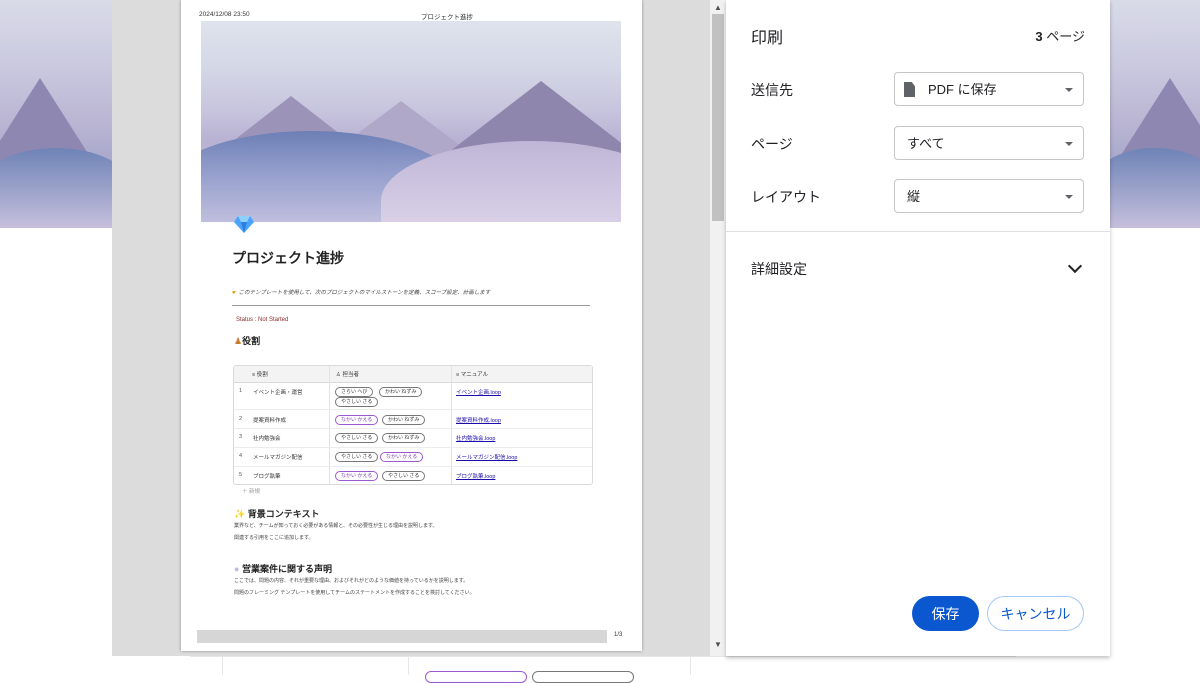 This screenshot has width=1200, height=683. I want to click on layout-select: 縦, so click(989, 196).